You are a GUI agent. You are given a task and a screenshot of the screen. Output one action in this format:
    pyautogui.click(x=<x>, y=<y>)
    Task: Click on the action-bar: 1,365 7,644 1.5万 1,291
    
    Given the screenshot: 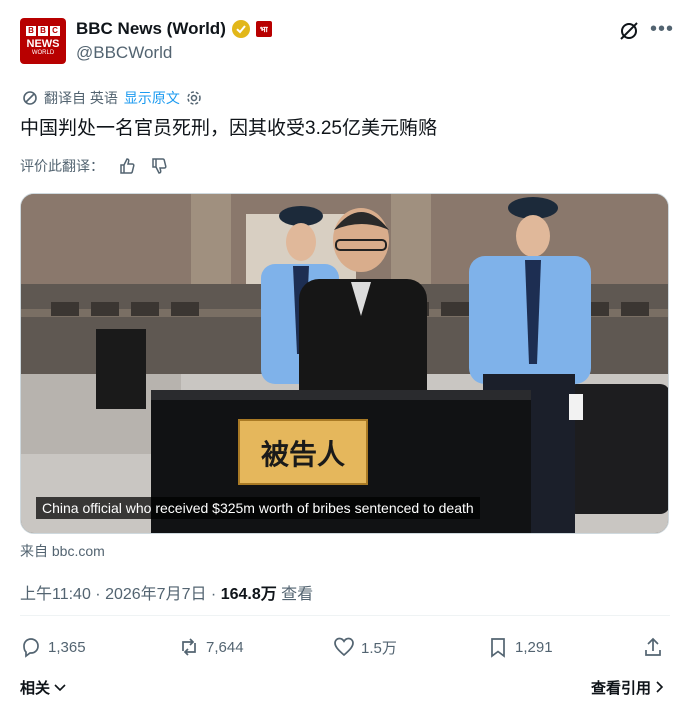 What is the action you would take?
    pyautogui.click(x=345, y=650)
    